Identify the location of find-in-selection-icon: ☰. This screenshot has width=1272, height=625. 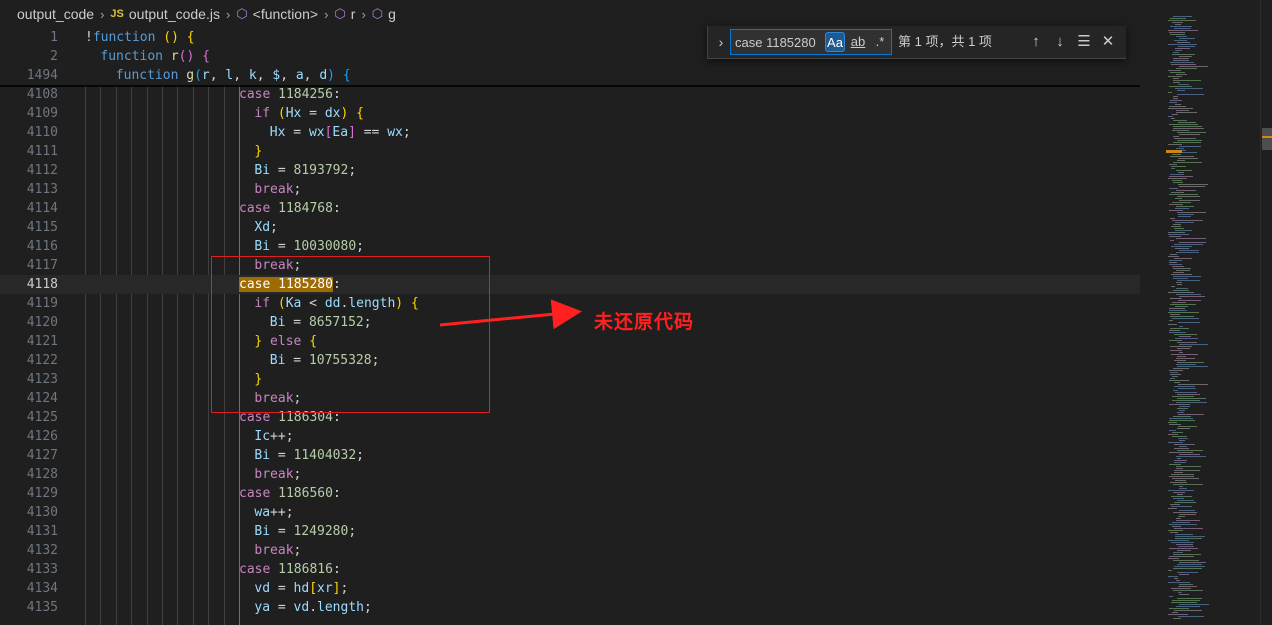
(1084, 42).